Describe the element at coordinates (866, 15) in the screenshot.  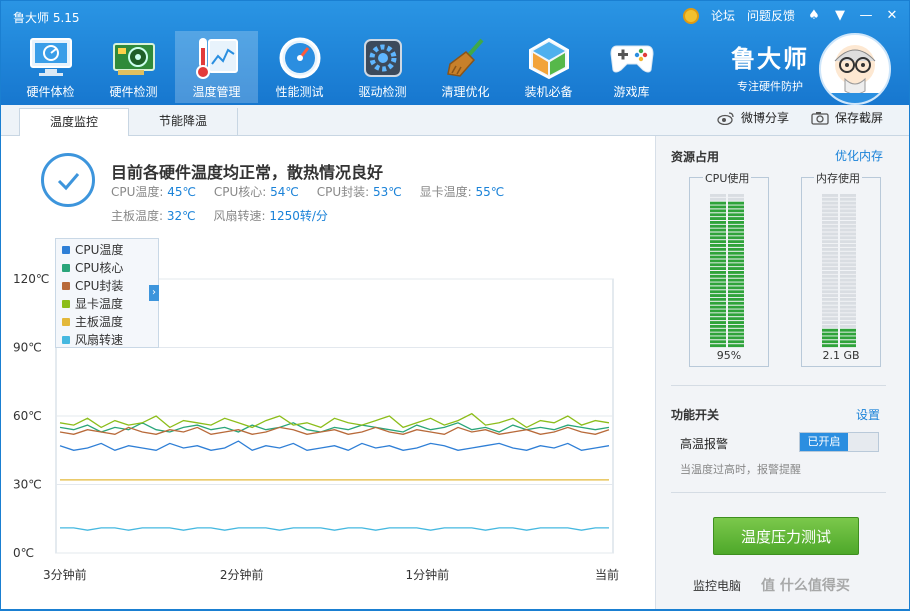
I see `minimize-icon: —` at that location.